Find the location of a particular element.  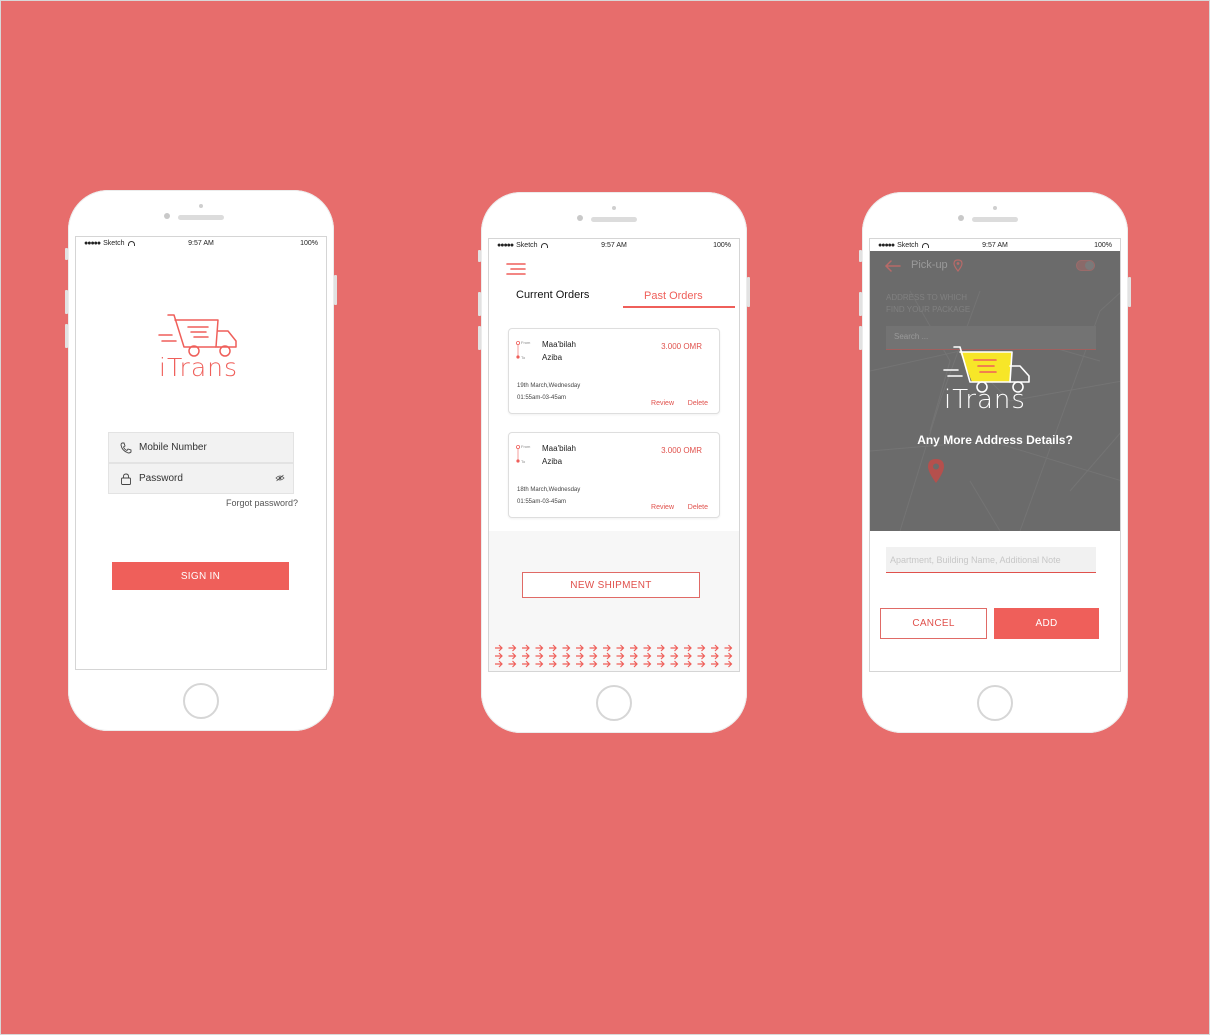

active-tab-indicator is located at coordinates (679, 307).